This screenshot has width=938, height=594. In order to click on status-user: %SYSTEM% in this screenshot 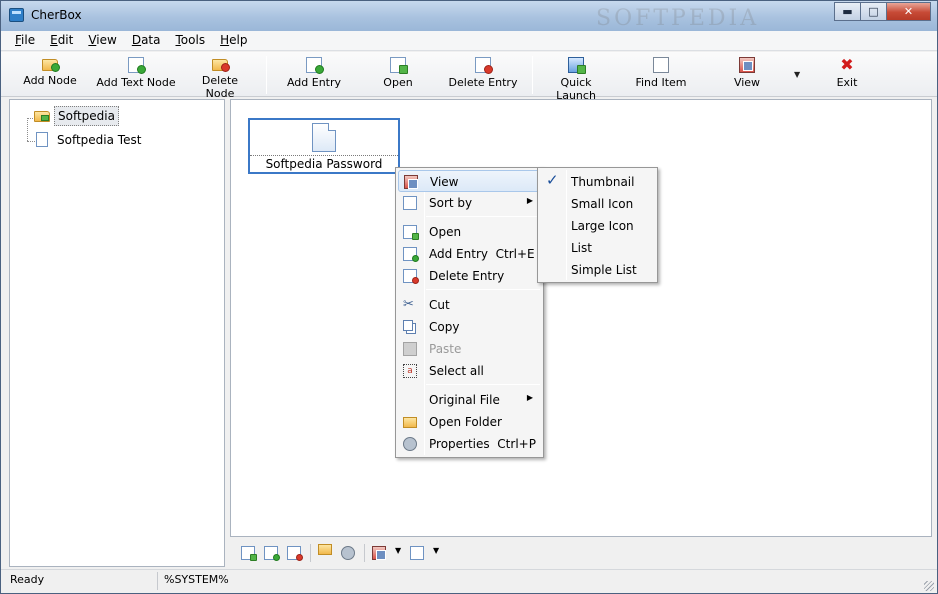, I will do `click(196, 579)`.